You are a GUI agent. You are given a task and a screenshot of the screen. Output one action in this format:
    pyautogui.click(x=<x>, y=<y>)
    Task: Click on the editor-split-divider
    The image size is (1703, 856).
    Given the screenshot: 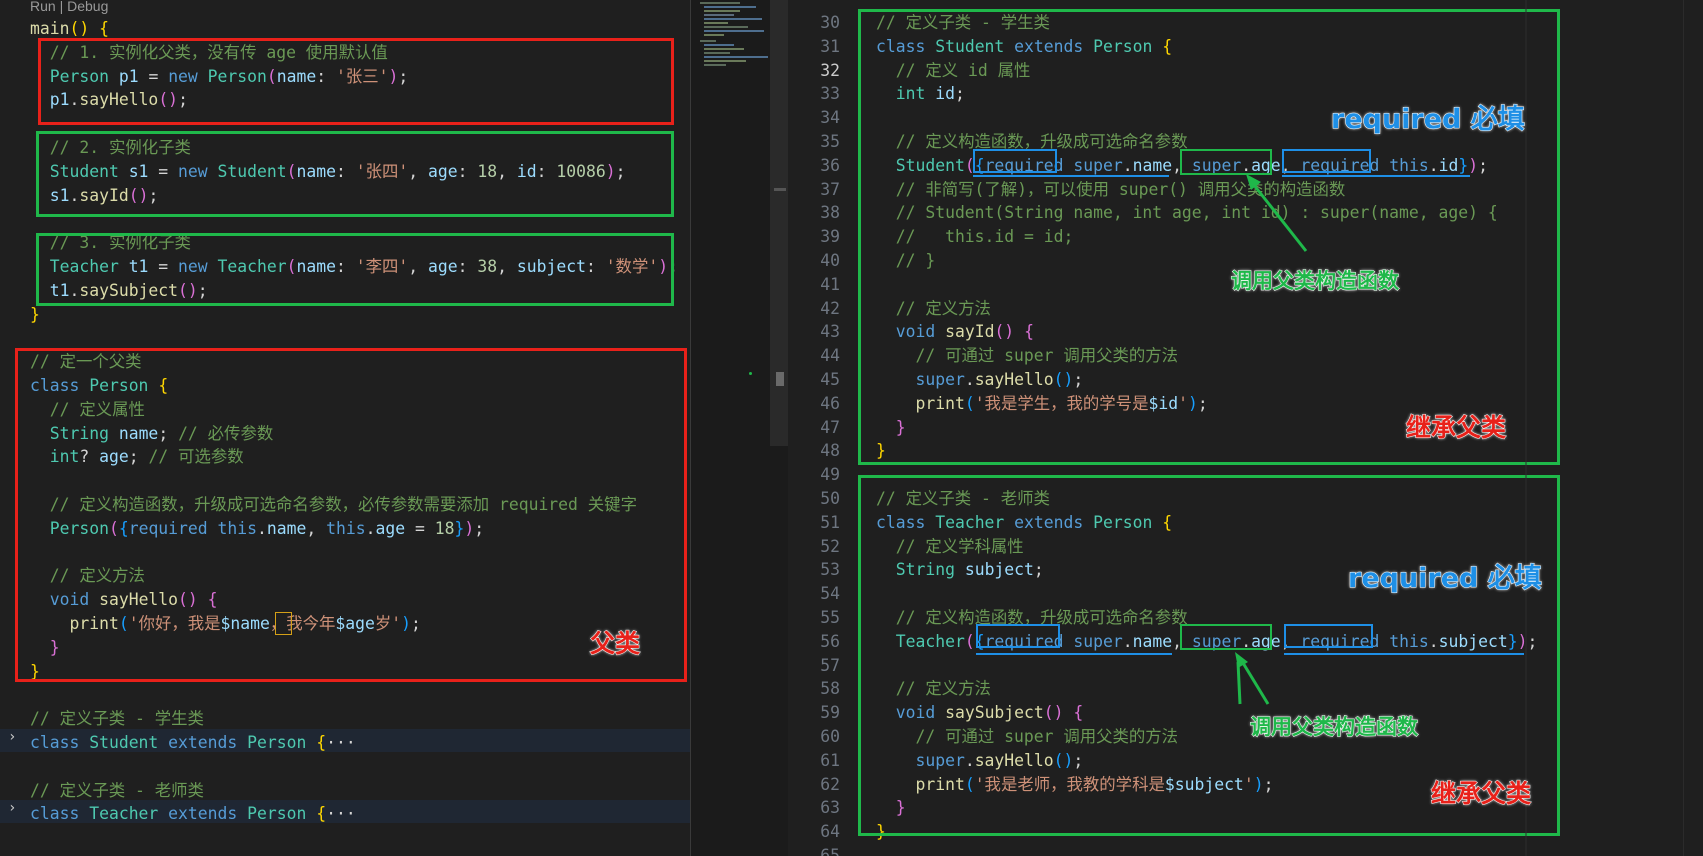 What is the action you would take?
    pyautogui.click(x=690, y=428)
    